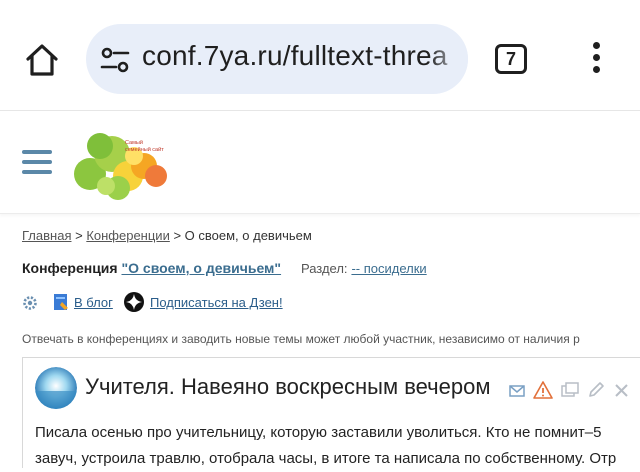  What do you see at coordinates (596, 59) in the screenshot?
I see `more-menu-icon` at bounding box center [596, 59].